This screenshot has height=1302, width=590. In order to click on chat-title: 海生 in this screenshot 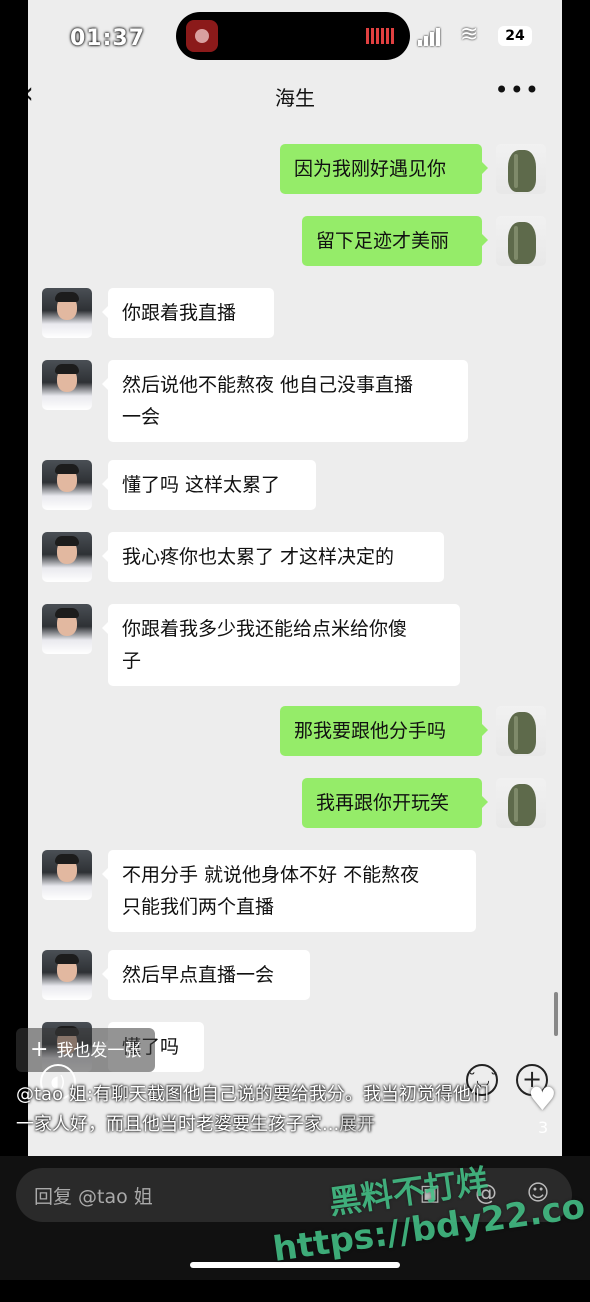, I will do `click(295, 98)`.